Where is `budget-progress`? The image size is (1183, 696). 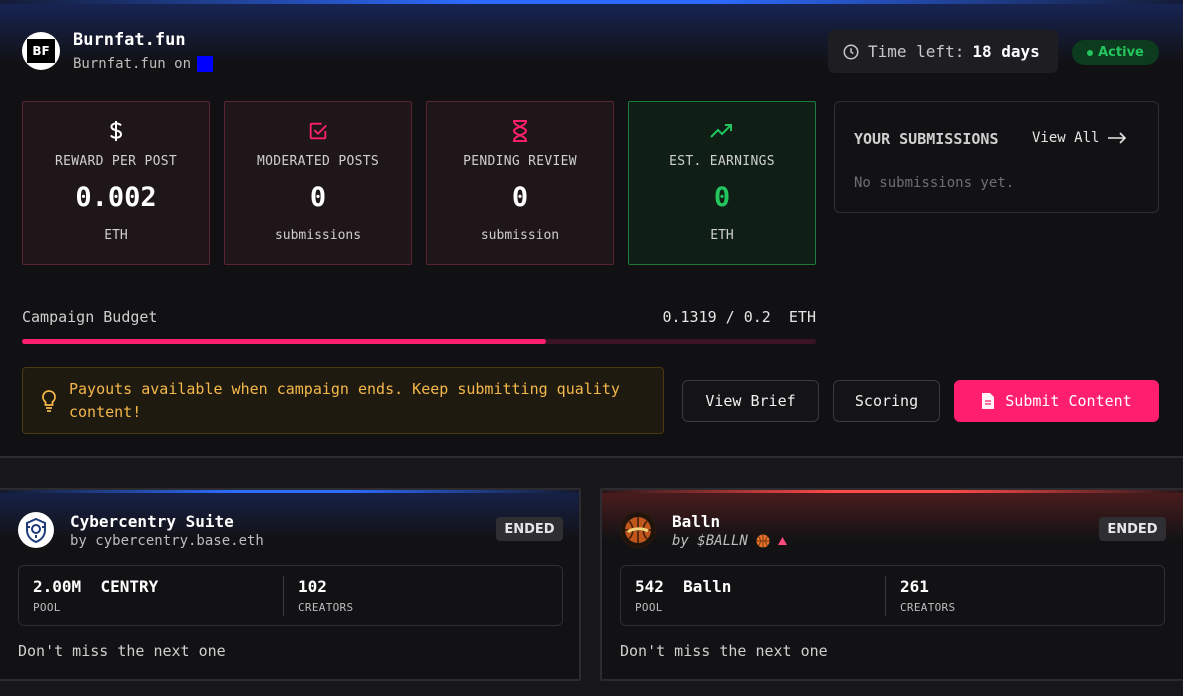 budget-progress is located at coordinates (419, 341).